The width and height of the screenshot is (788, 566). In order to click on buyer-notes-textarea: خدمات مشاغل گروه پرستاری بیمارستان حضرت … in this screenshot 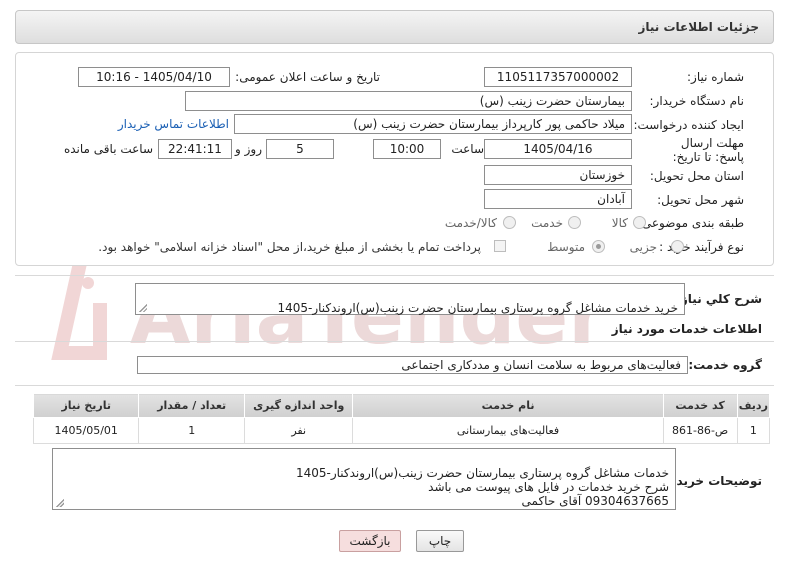, I will do `click(364, 479)`.